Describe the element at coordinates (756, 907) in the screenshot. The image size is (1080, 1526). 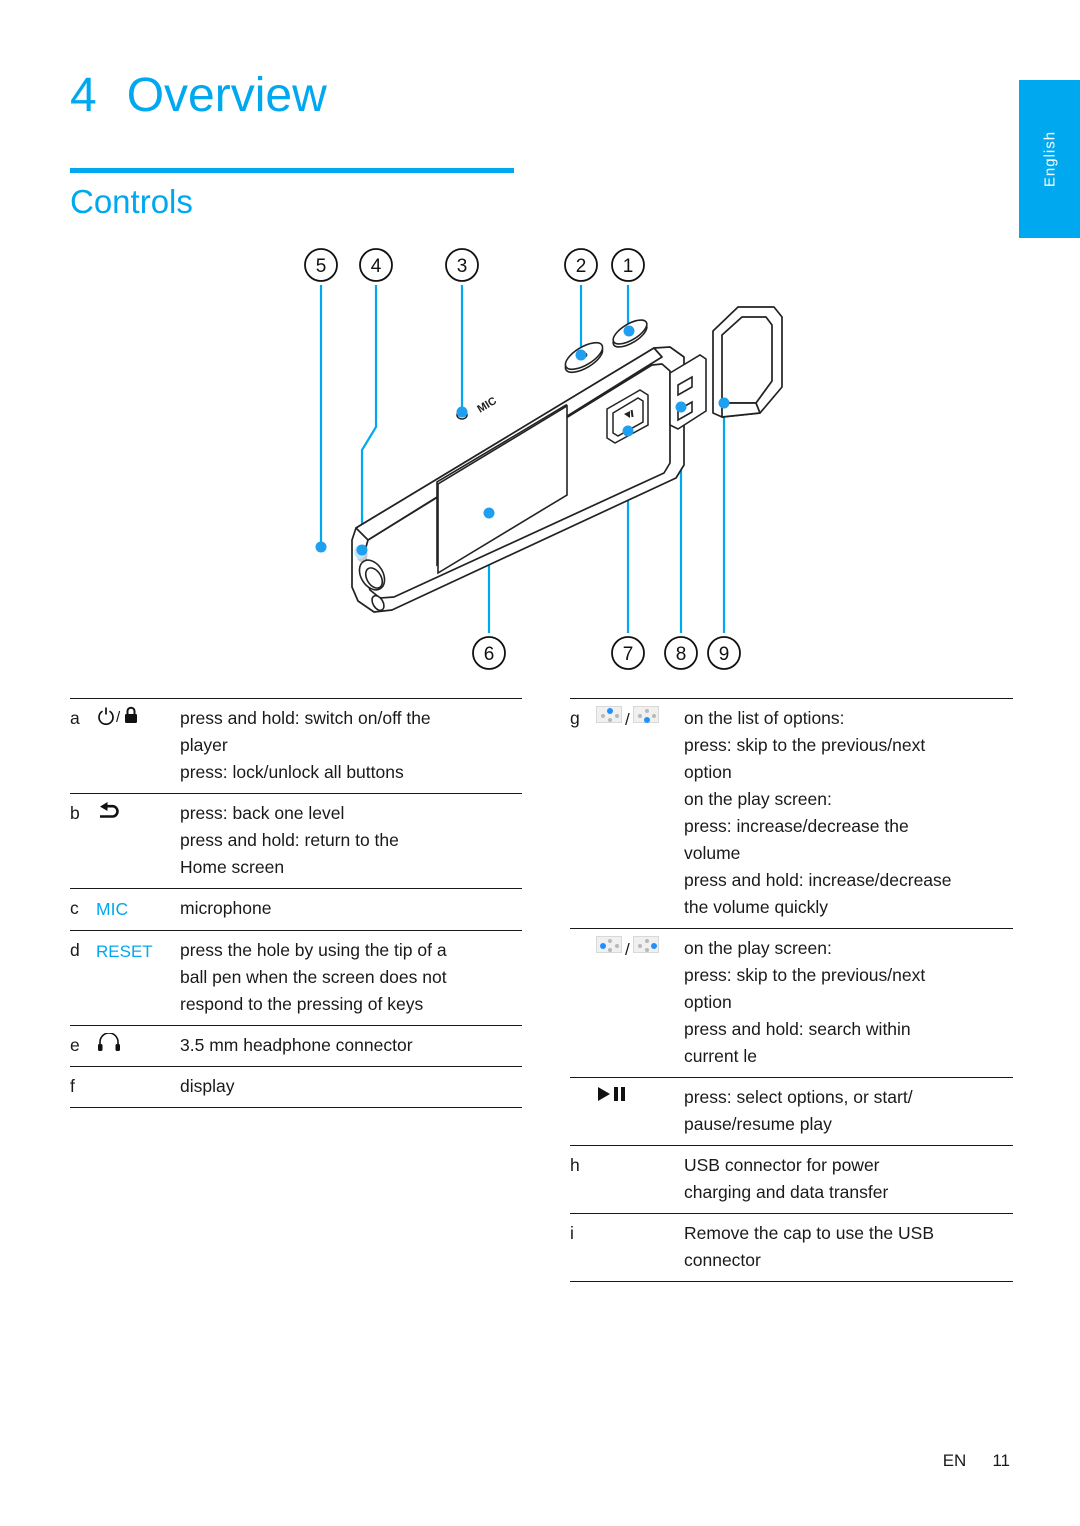
I see `row-line: the volume quickly` at that location.